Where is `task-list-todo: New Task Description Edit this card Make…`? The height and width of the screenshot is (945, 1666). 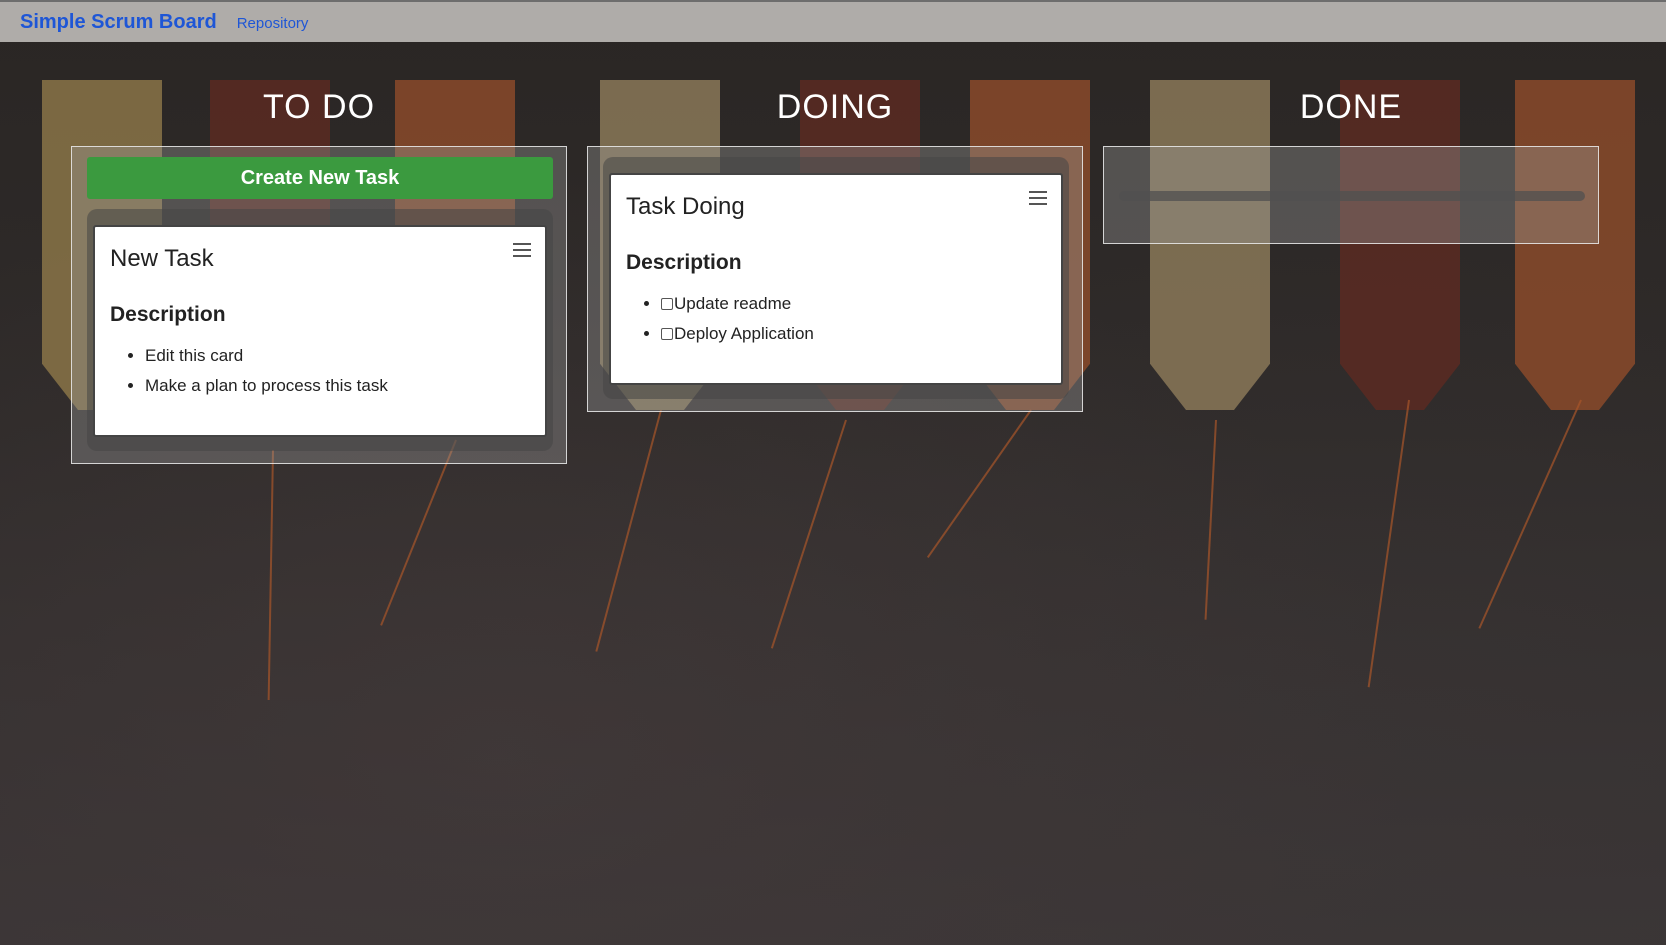
task-list-todo: New Task Description Edit this card Make… is located at coordinates (320, 330).